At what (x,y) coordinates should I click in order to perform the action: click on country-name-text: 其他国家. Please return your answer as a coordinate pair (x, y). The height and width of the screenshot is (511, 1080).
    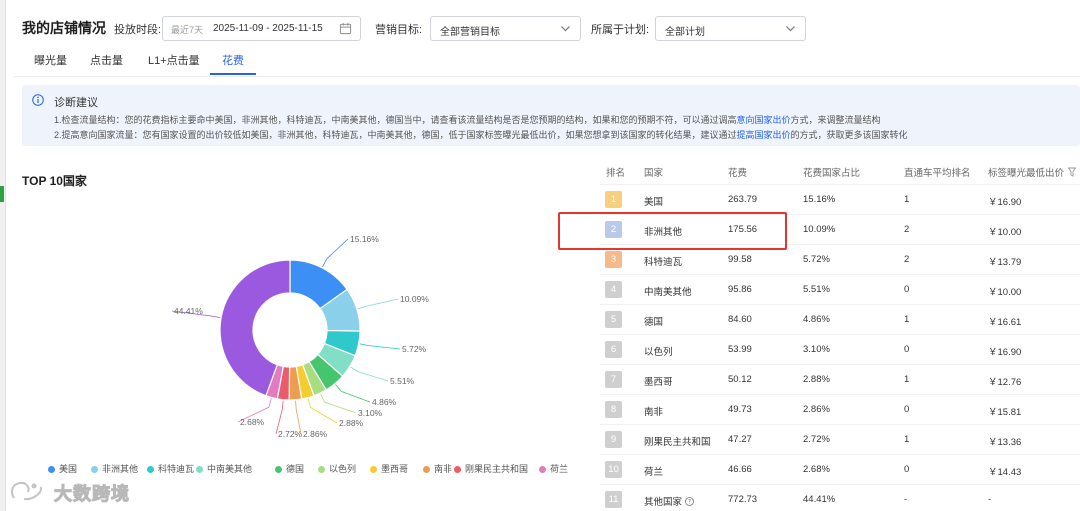
    Looking at the image, I should click on (663, 502).